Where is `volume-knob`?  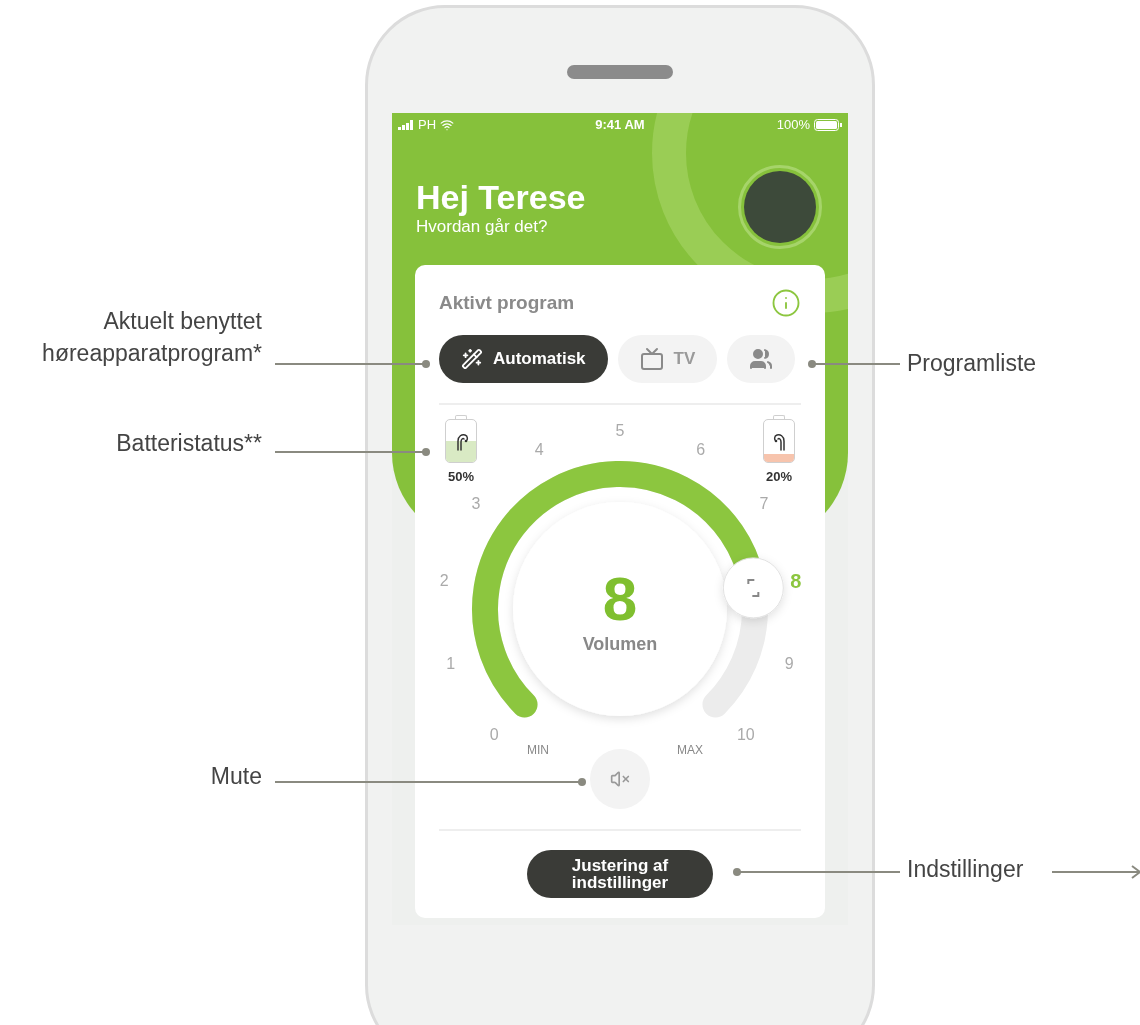 volume-knob is located at coordinates (753, 588).